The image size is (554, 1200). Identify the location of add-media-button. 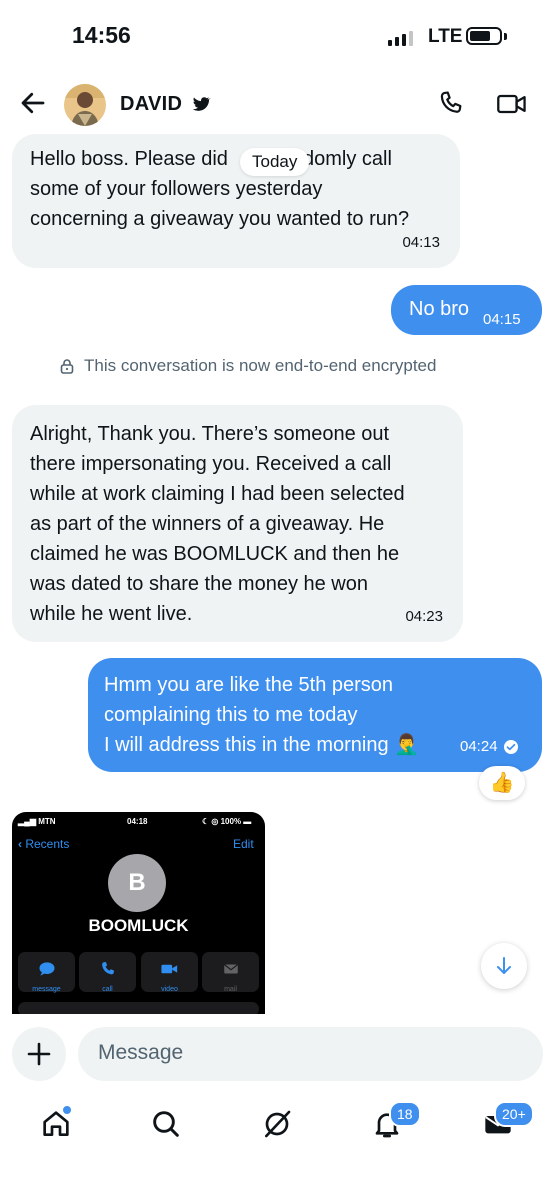
(39, 1054).